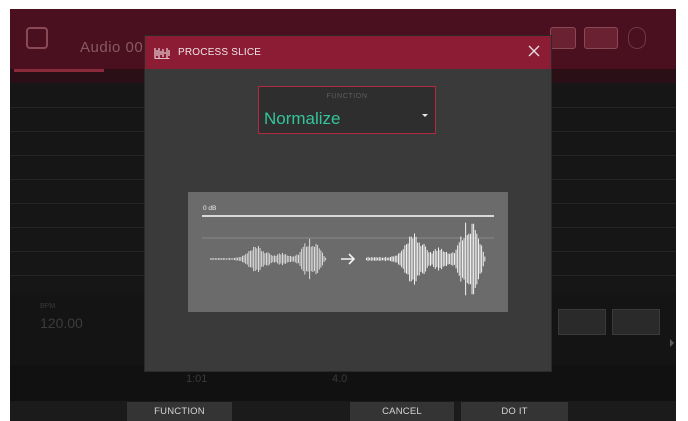 Image resolution: width=688 pixels, height=421 pixels. What do you see at coordinates (48, 306) in the screenshot?
I see `background-tempo-label: BPM` at bounding box center [48, 306].